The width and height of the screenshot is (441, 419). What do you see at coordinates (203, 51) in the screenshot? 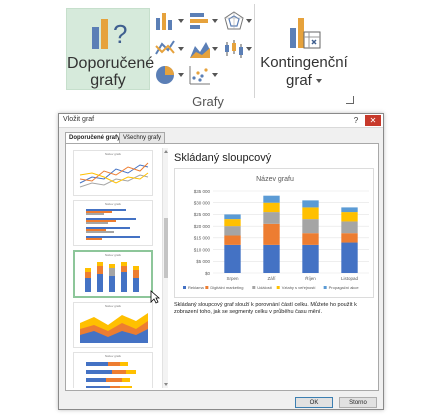
I see `insert-area-chart-button` at bounding box center [203, 51].